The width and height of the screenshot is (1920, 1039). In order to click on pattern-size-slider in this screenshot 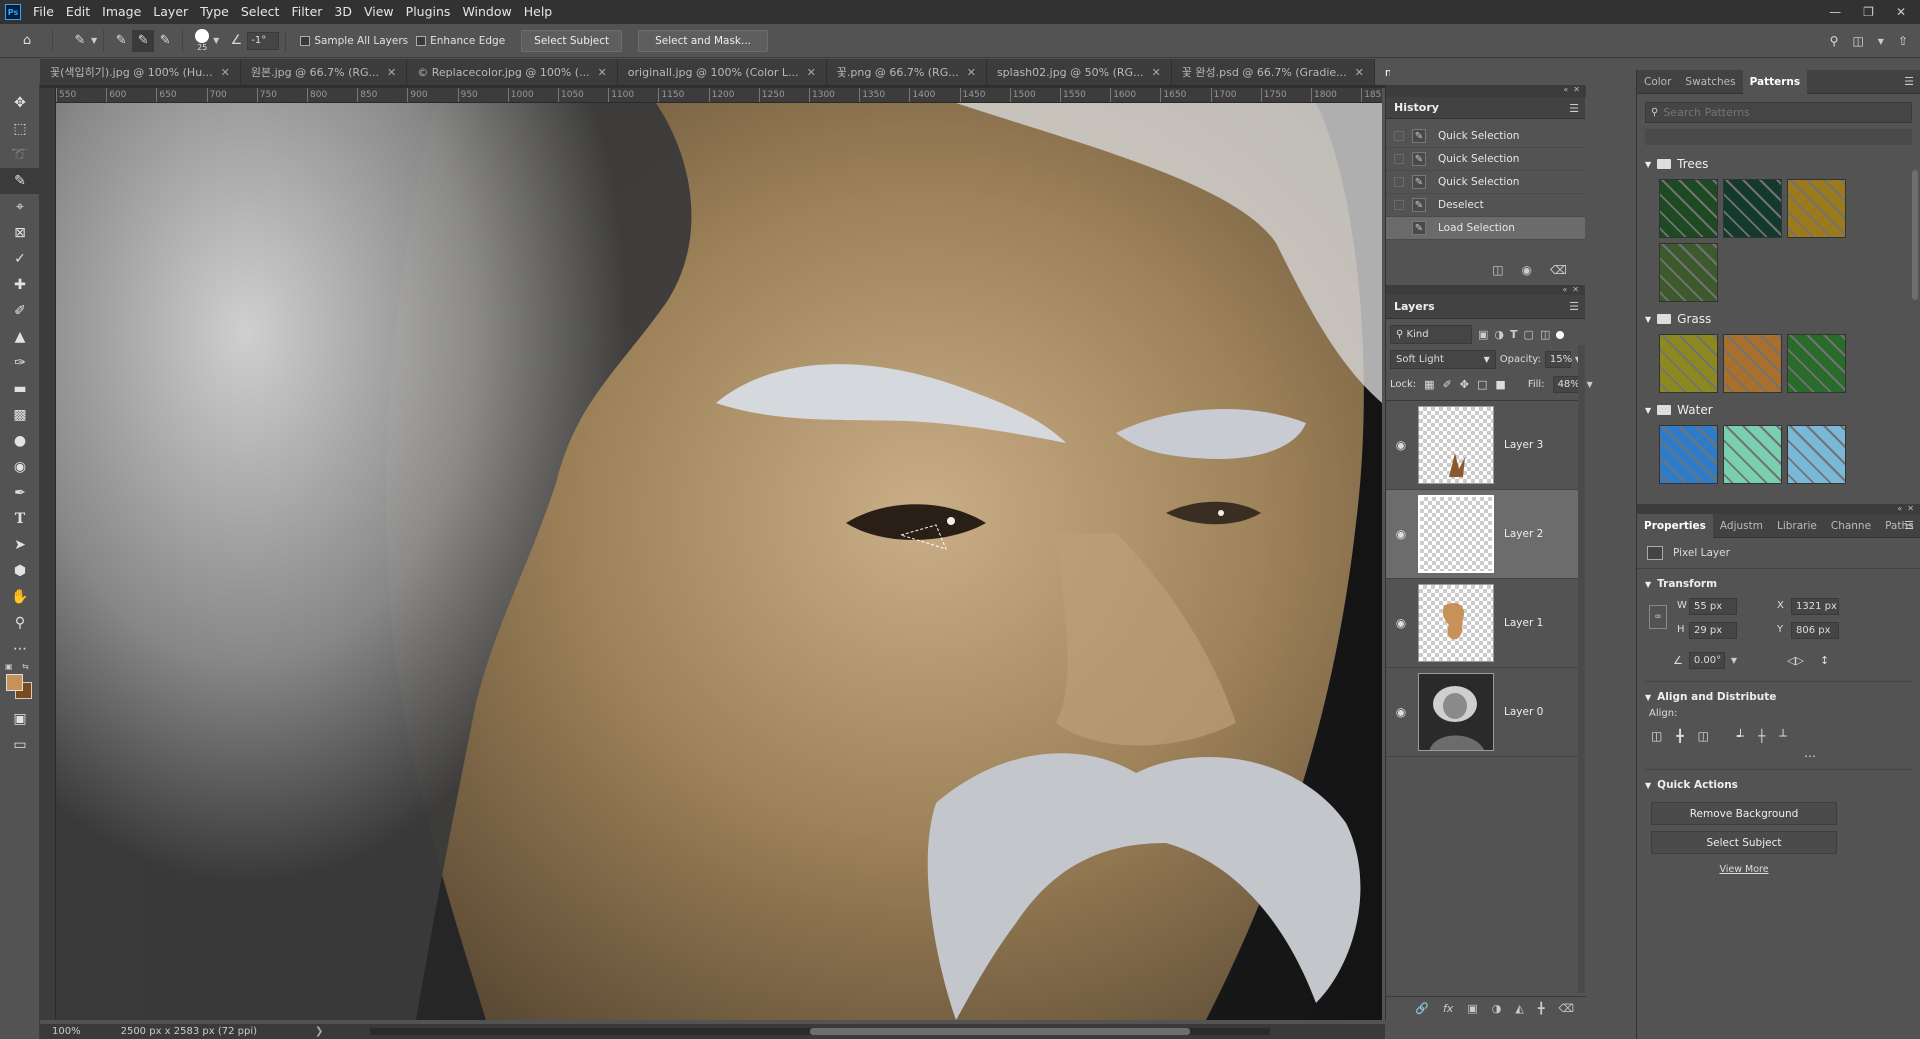, I will do `click(1778, 137)`.